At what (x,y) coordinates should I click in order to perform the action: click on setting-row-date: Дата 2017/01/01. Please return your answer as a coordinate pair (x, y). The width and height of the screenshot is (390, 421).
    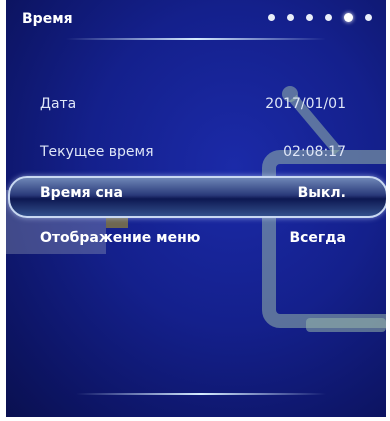
    Looking at the image, I should click on (196, 105).